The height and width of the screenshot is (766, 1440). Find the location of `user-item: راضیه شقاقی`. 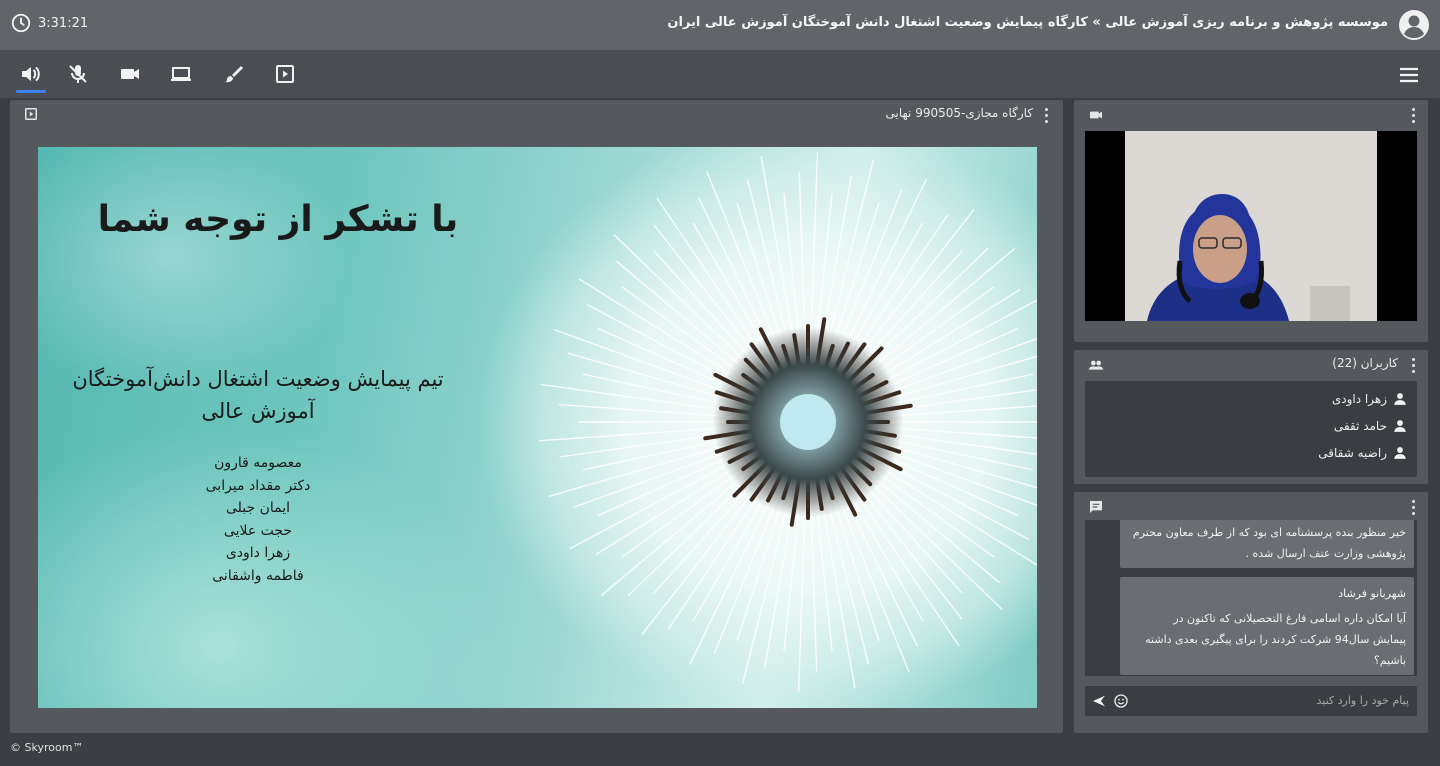

user-item: راضیه شقاقی is located at coordinates (1362, 453).